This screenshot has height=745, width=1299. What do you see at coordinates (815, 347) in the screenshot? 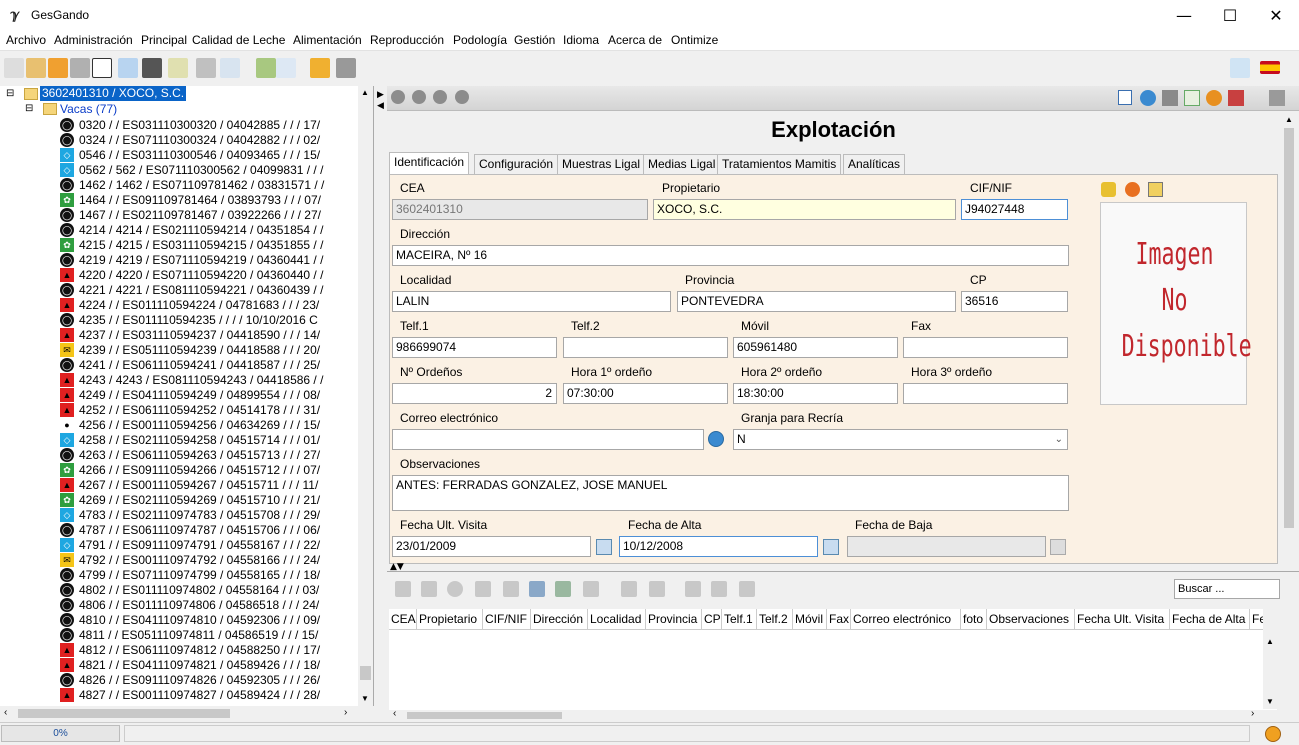
I see `movil-field: 605961480` at bounding box center [815, 347].